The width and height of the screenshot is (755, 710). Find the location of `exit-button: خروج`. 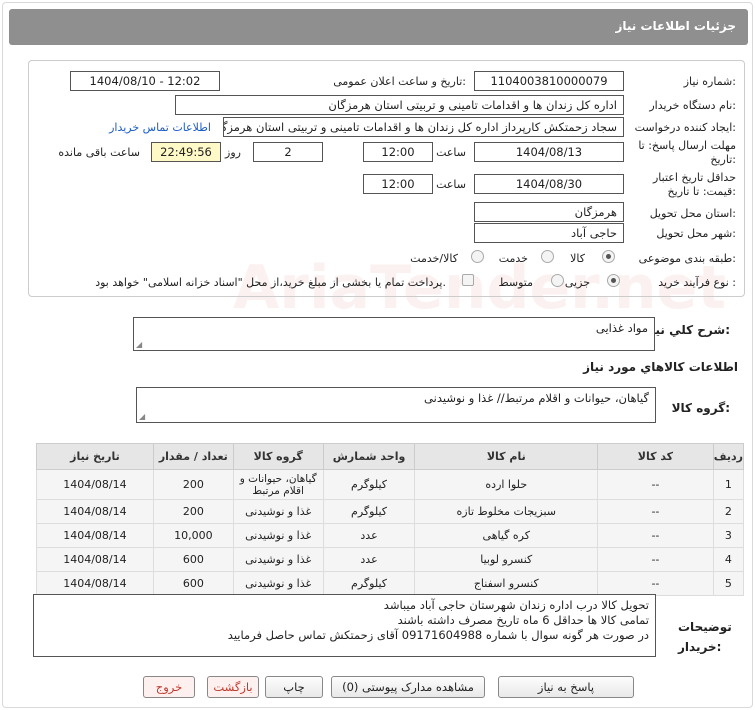

exit-button: خروج is located at coordinates (169, 687).